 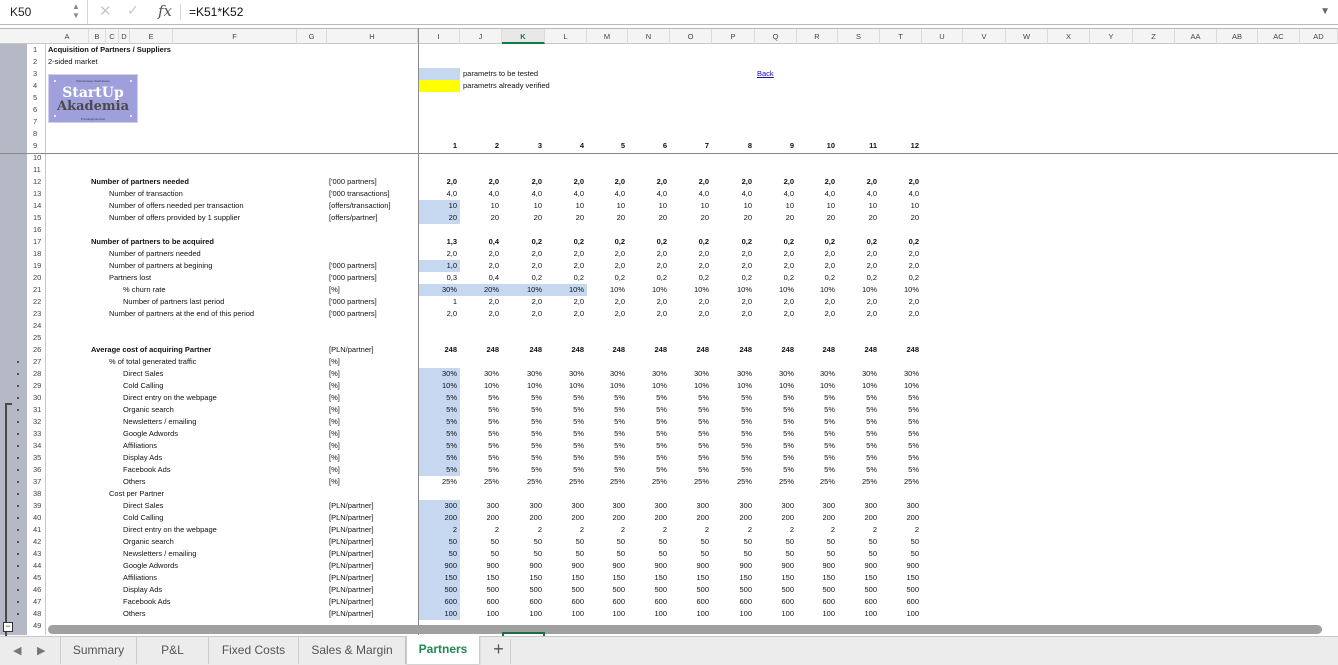 I want to click on row-header-13: 13, so click(x=36, y=194).